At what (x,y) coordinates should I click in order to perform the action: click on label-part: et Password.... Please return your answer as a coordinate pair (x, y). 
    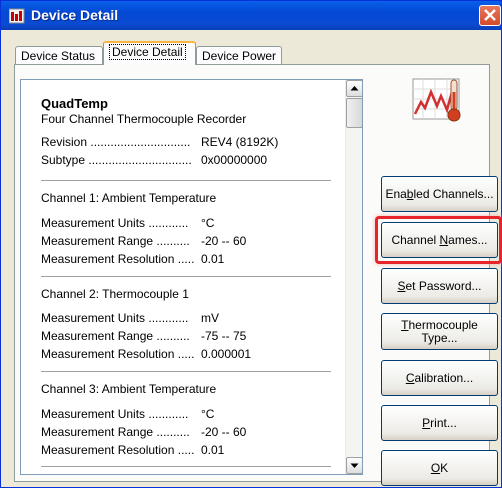
    Looking at the image, I should click on (443, 285).